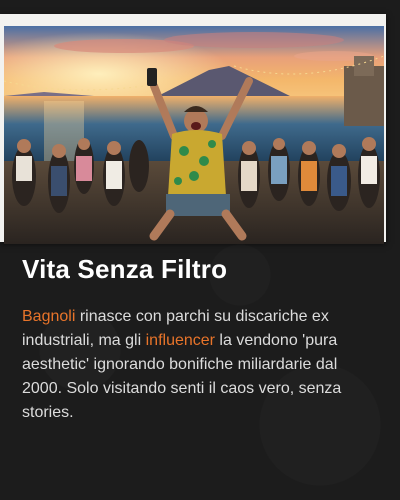 This screenshot has height=500, width=400. I want to click on link-influencer: influencer, so click(180, 340).